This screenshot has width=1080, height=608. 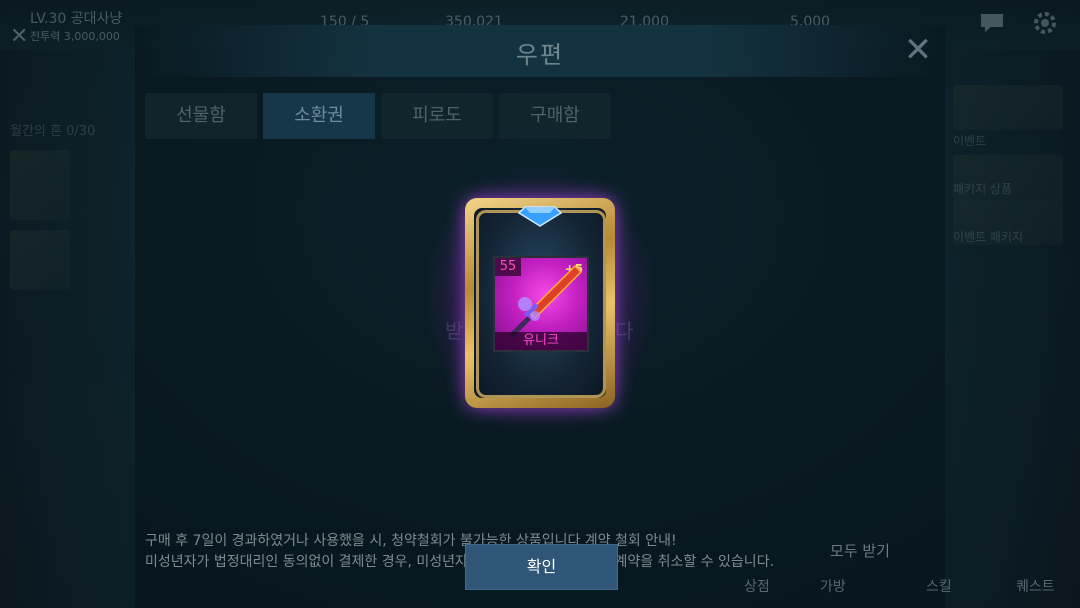 I want to click on settings-icon, so click(x=1045, y=26).